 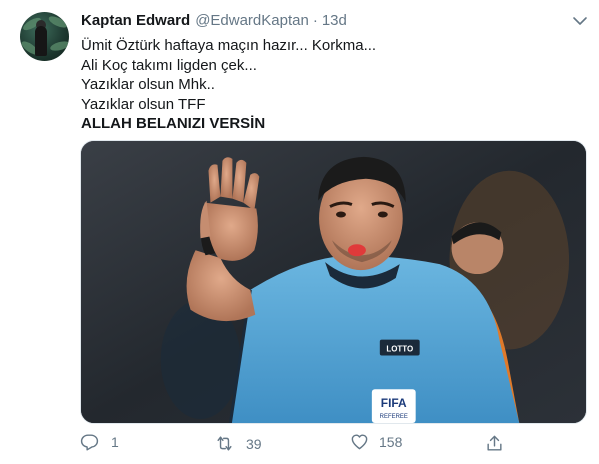 What do you see at coordinates (394, 417) in the screenshot?
I see `referee-badge-text: REFEREE` at bounding box center [394, 417].